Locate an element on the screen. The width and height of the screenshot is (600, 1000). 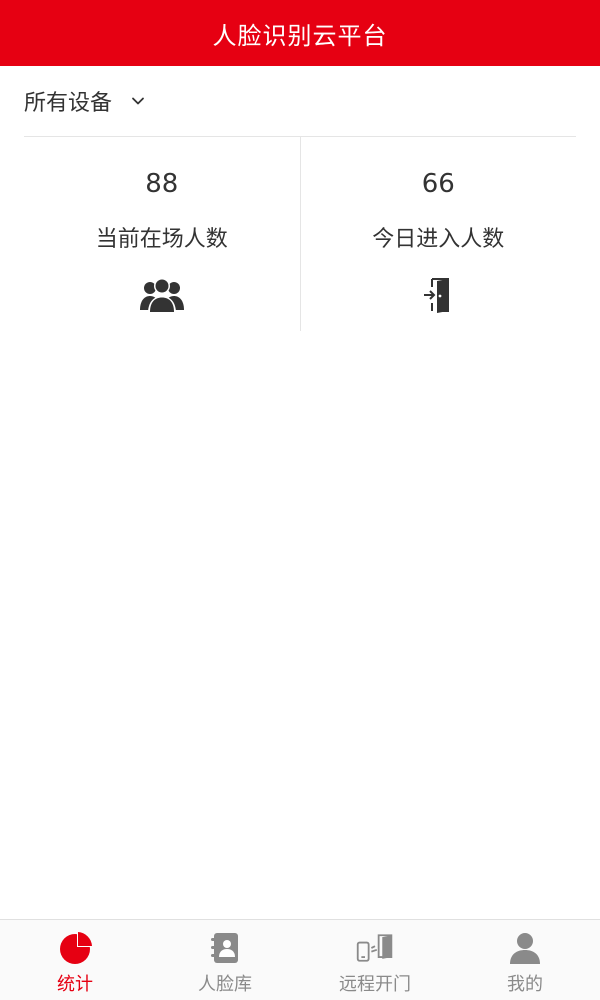
stat-value: 88 is located at coordinates (162, 184).